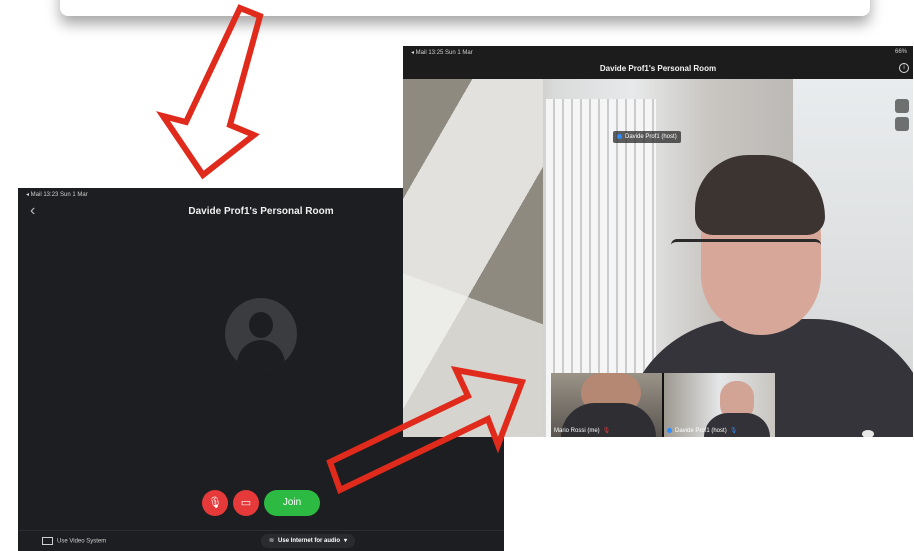  I want to click on status-bar: ◂ Mail 13:25 Sun 1 Mar, so click(442, 53).